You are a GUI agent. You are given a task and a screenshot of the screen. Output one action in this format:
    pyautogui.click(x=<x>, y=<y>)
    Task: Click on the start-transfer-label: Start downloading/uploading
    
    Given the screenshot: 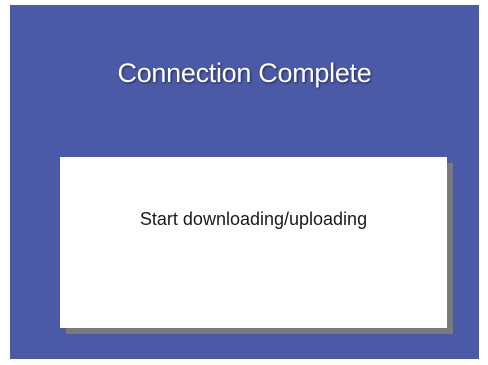 What is the action you would take?
    pyautogui.click(x=253, y=219)
    